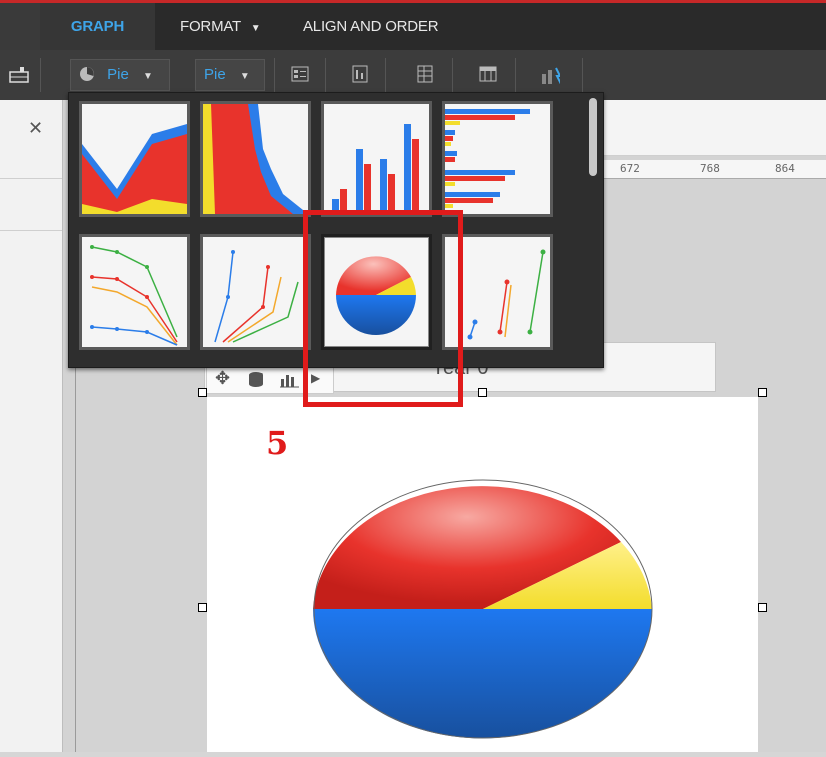 This screenshot has height=757, width=826. What do you see at coordinates (425, 74) in the screenshot?
I see `grid-icon` at bounding box center [425, 74].